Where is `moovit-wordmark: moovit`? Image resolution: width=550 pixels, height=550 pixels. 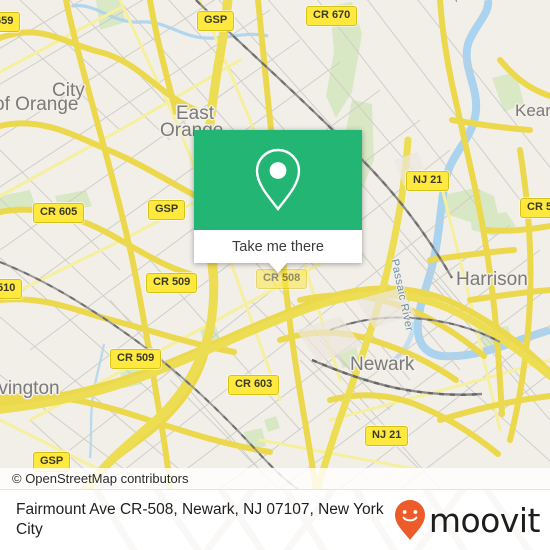 moovit-wordmark: moovit is located at coordinates (484, 520).